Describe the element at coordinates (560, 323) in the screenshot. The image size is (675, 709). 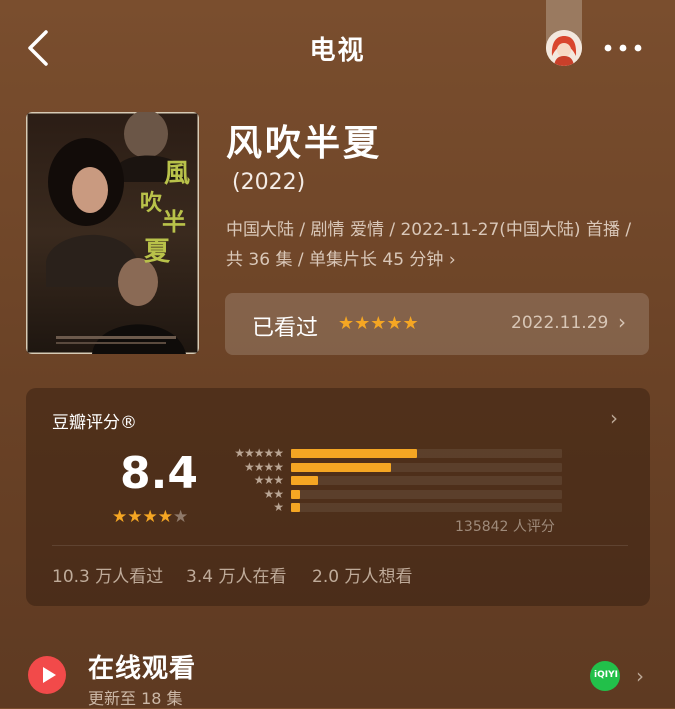
I see `watched-date: 2022.11.29` at that location.